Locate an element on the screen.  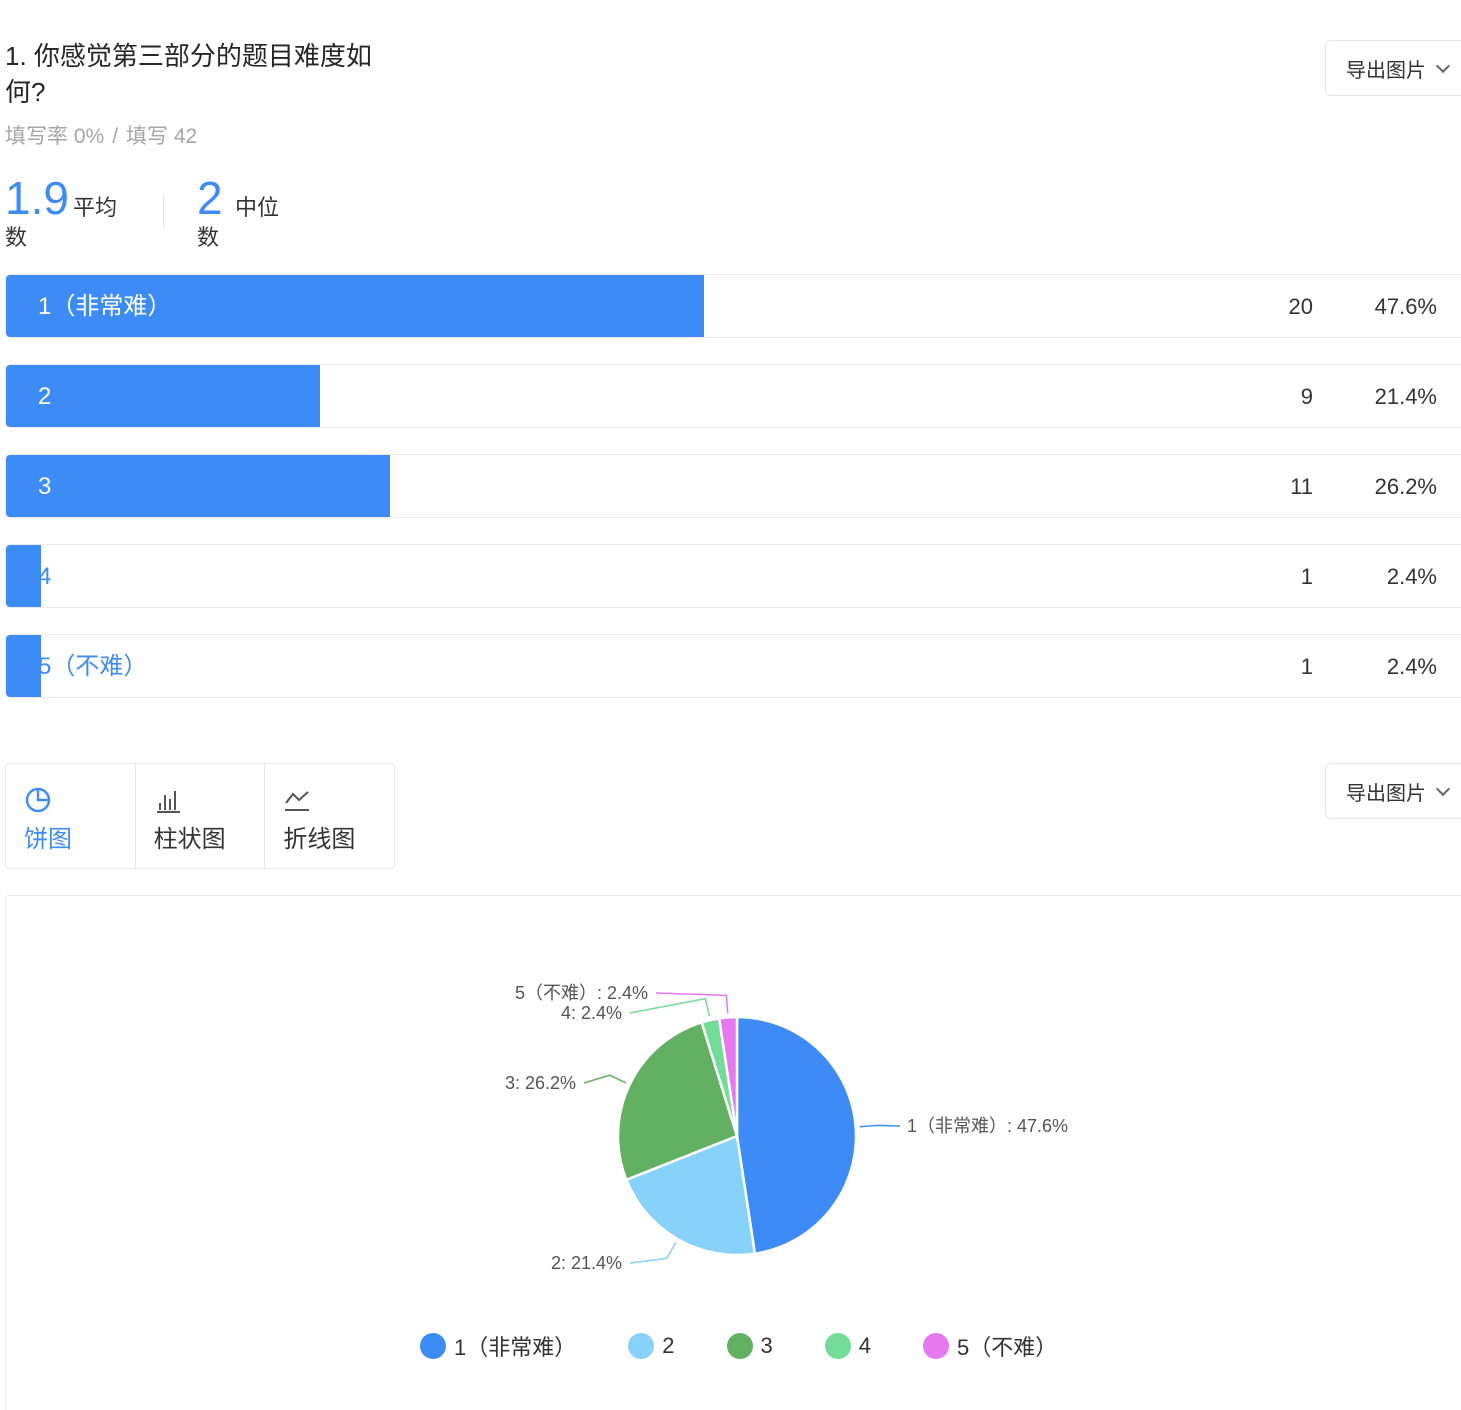
chart-legend: 1（非常难） 2 3 4 5（不难） is located at coordinates (764, 1346).